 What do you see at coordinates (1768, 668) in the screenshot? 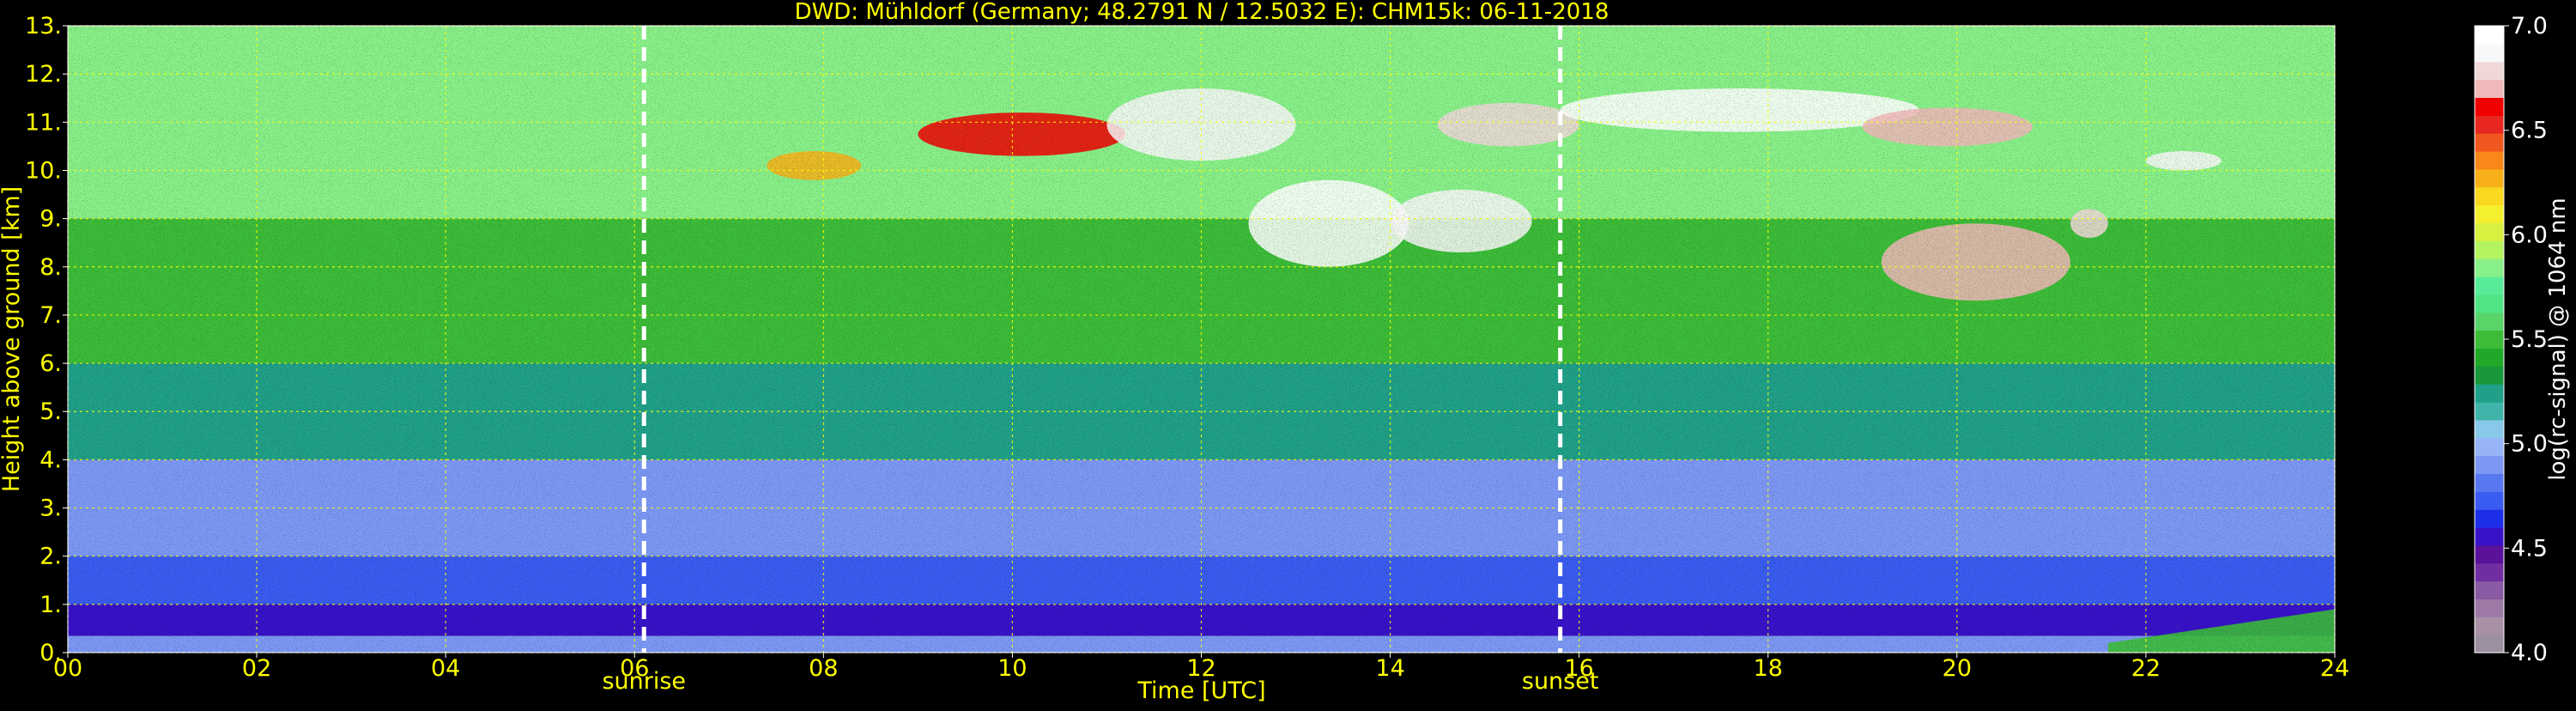
I see `x-tick-label-9: 18` at bounding box center [1768, 668].